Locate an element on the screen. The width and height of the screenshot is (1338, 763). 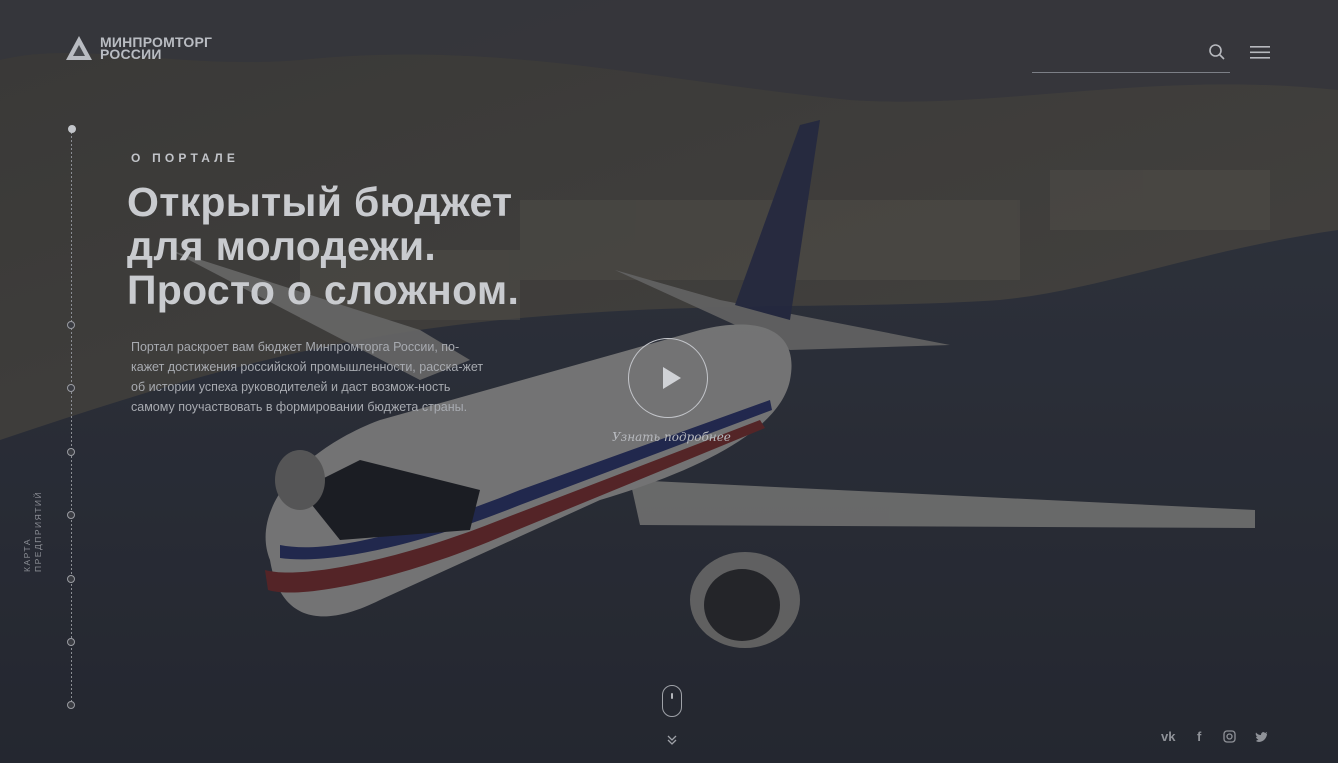
hamburger-menu-icon is located at coordinates (1260, 52).